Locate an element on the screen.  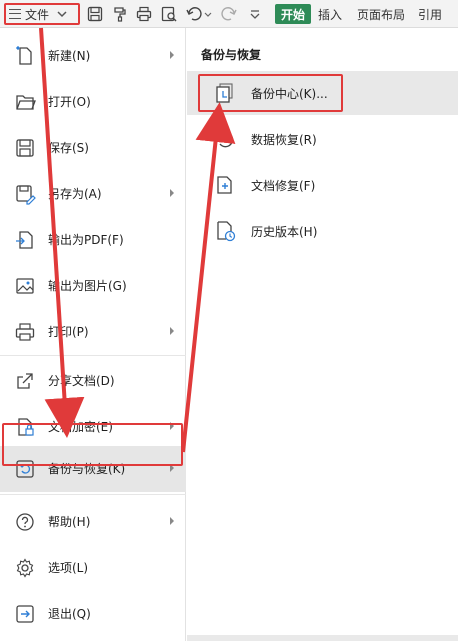
file-menu-button: 文件 is located at coordinates (42, 14).